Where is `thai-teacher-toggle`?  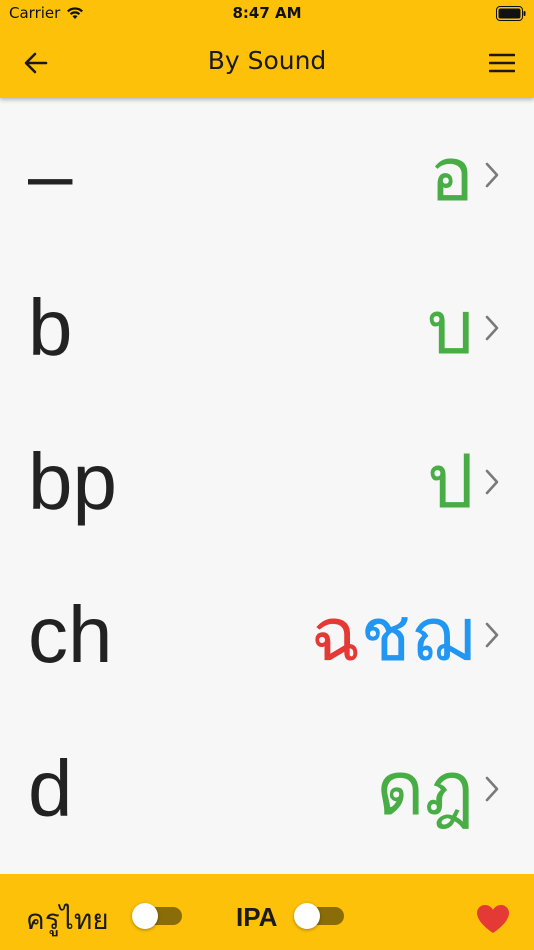 thai-teacher-toggle is located at coordinates (157, 916).